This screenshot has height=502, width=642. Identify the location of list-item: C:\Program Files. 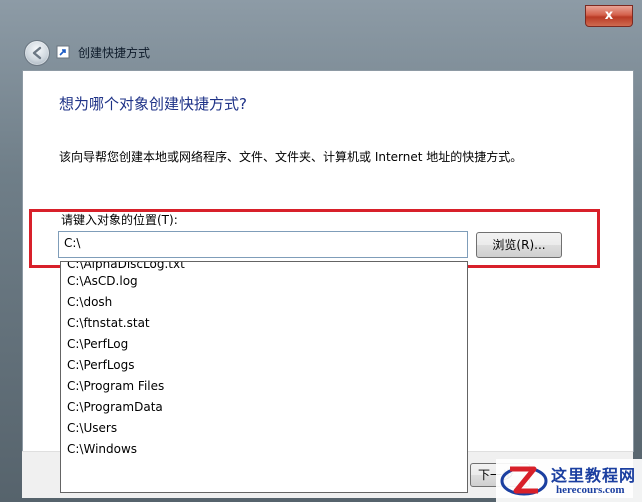
(264, 386).